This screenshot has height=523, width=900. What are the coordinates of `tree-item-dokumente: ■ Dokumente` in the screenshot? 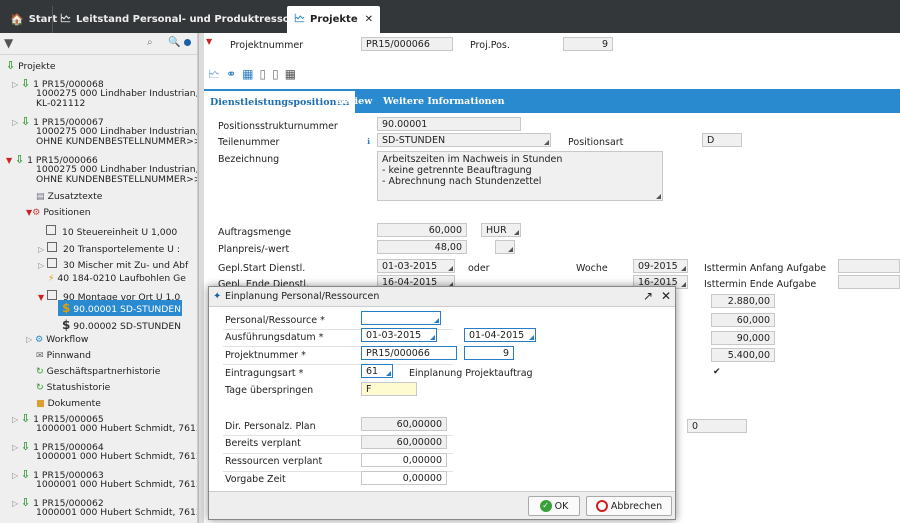 It's located at (68, 404).